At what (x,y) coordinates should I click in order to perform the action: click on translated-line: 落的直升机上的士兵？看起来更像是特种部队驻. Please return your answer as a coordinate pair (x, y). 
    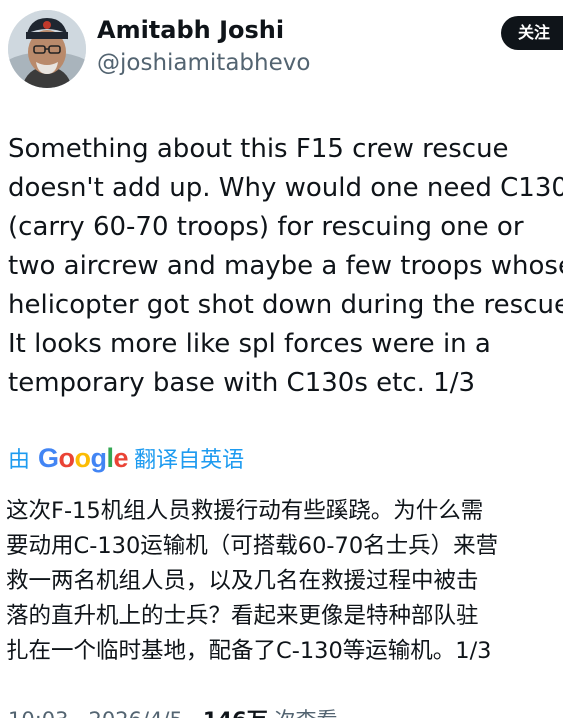
    Looking at the image, I should click on (242, 616).